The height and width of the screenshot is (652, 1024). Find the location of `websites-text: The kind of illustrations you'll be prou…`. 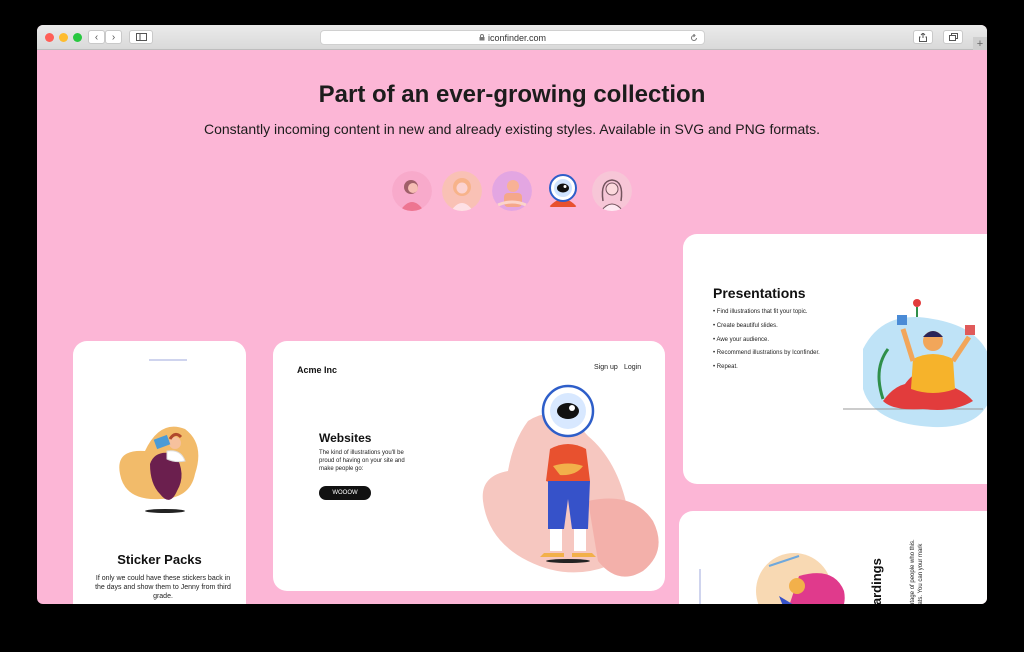

websites-text: The kind of illustrations you'll be prou… is located at coordinates (362, 461).